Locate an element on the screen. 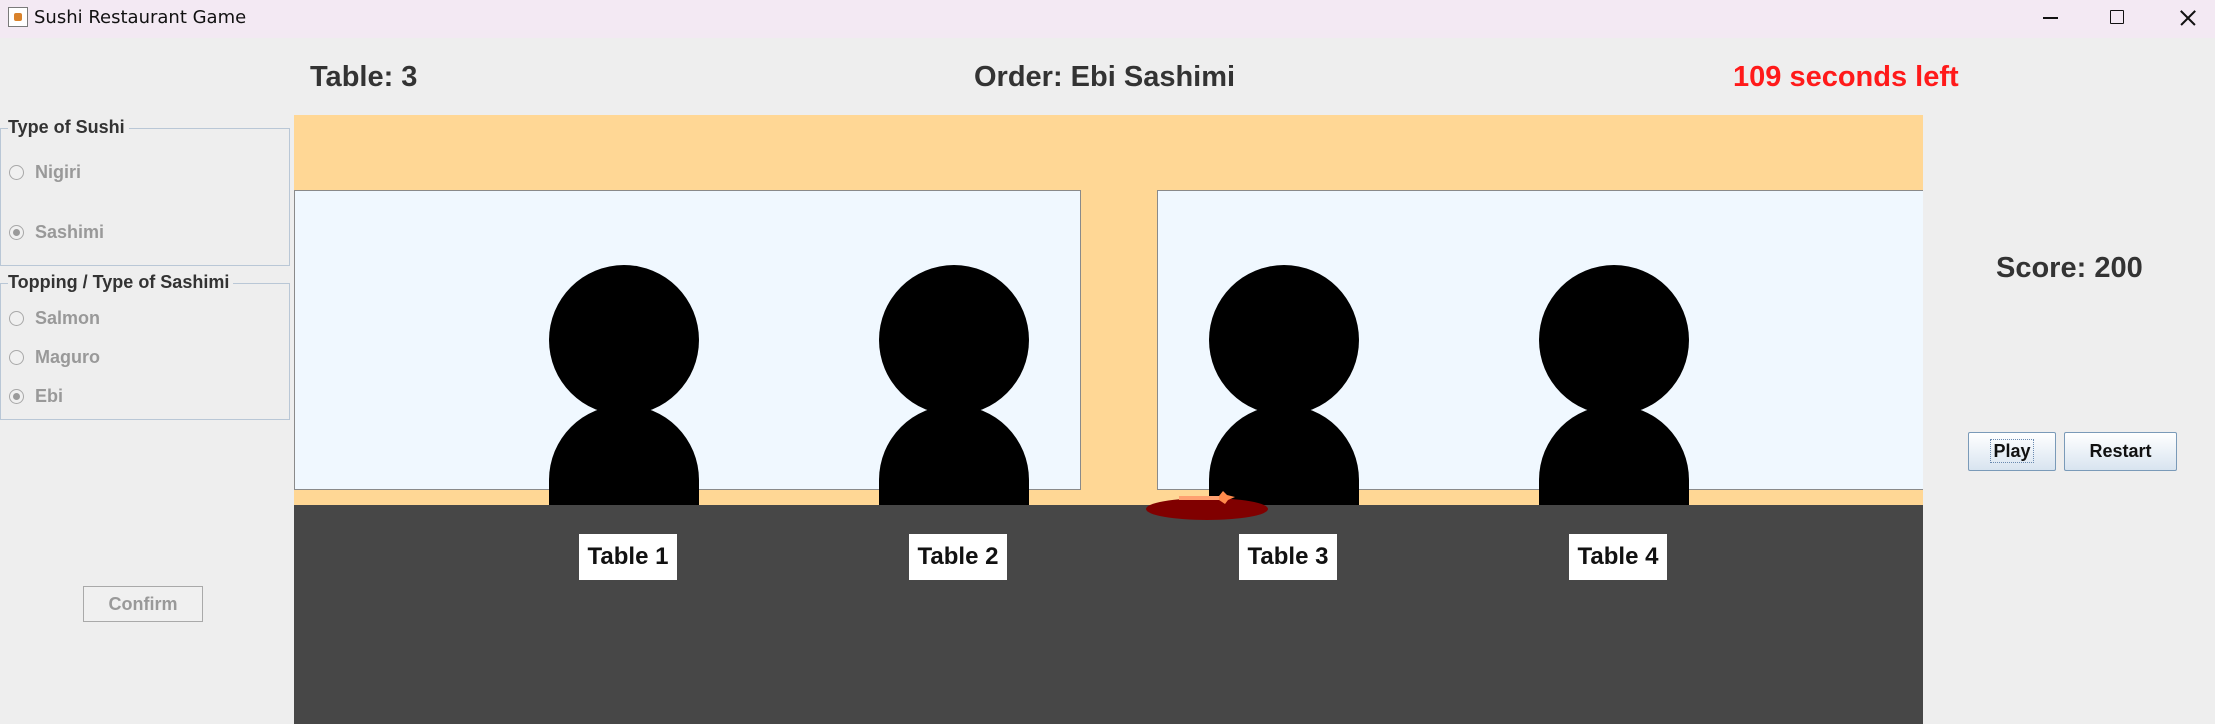 The width and height of the screenshot is (2215, 724). play-button: Play is located at coordinates (2012, 451).